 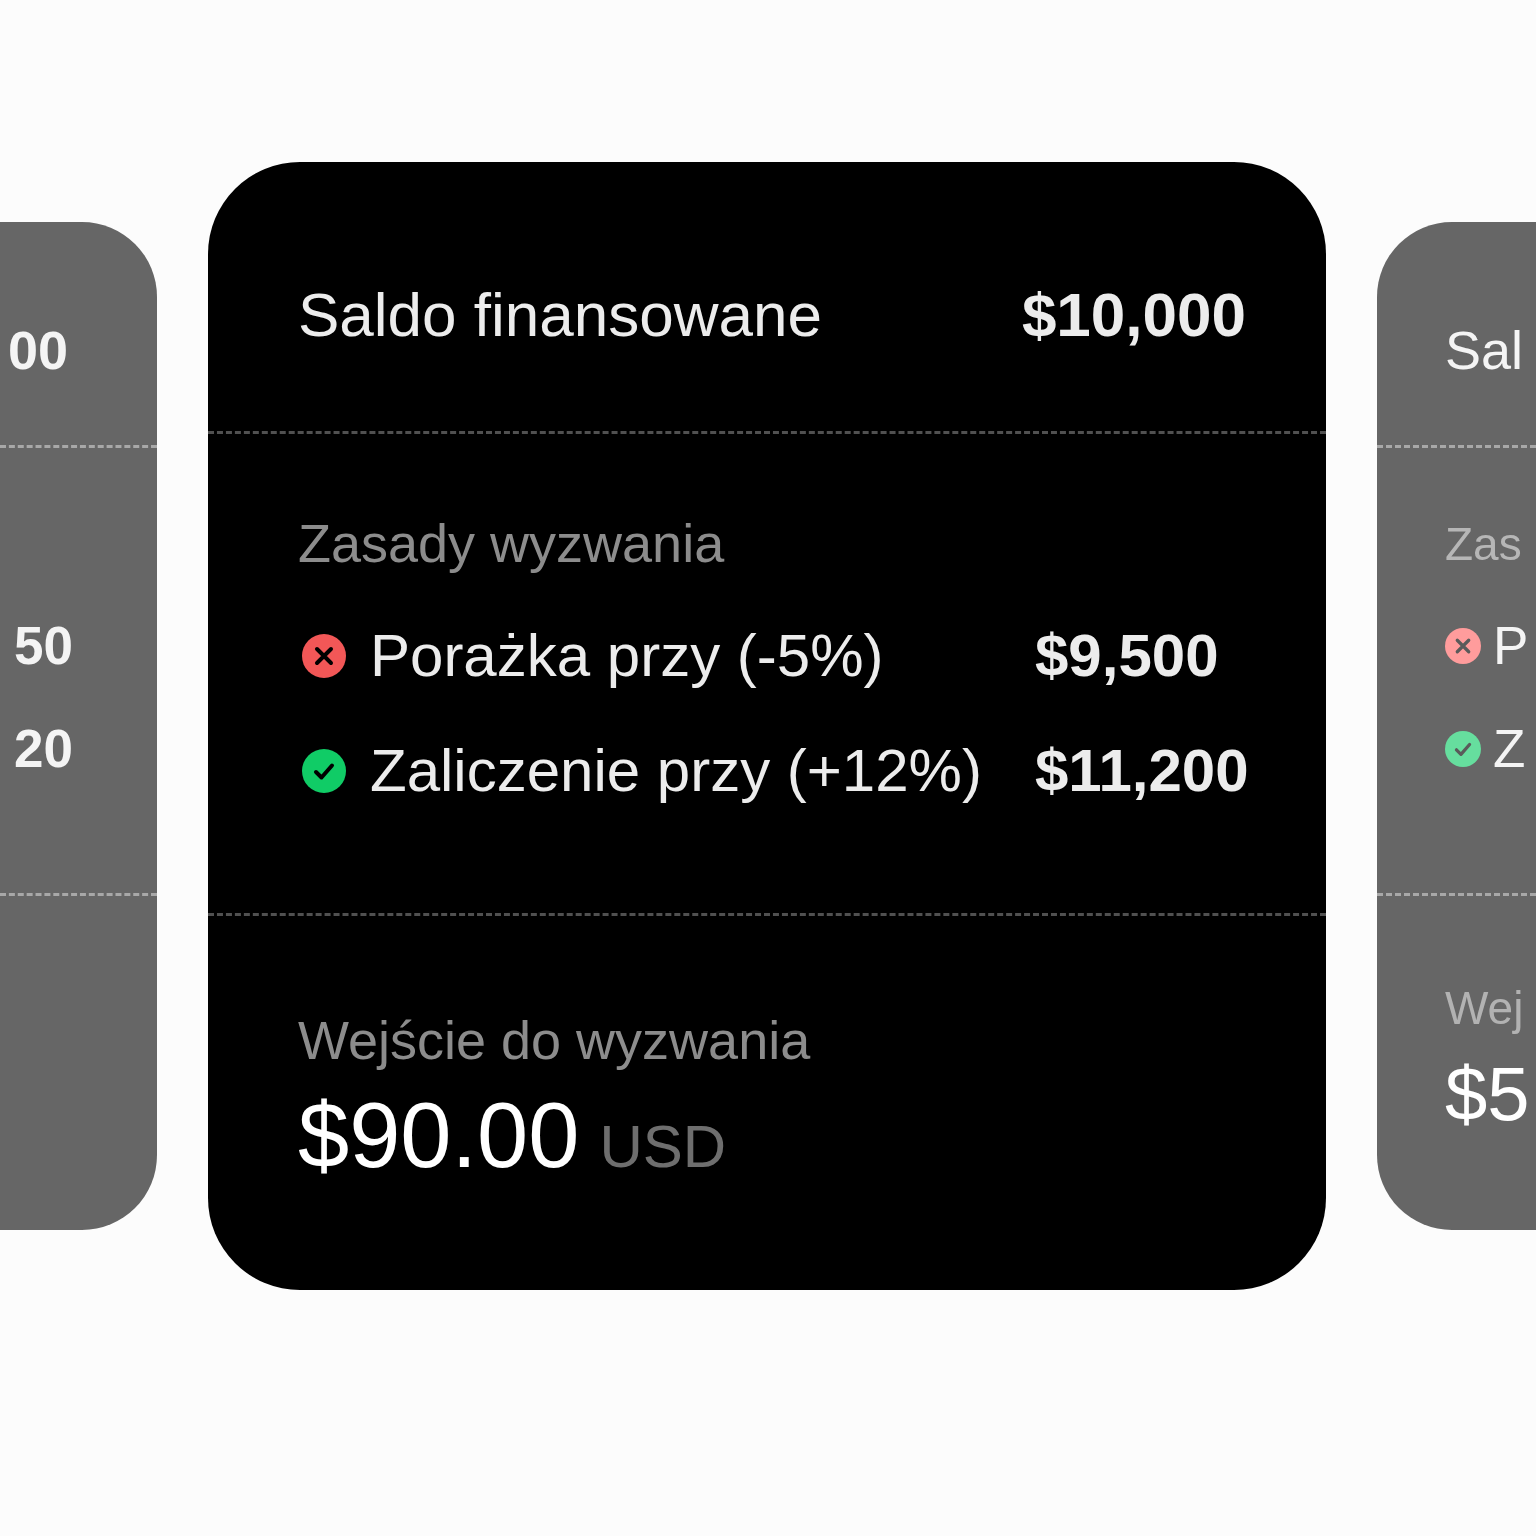 I want to click on entry-fee-label: Wej, so click(x=1484, y=1008).